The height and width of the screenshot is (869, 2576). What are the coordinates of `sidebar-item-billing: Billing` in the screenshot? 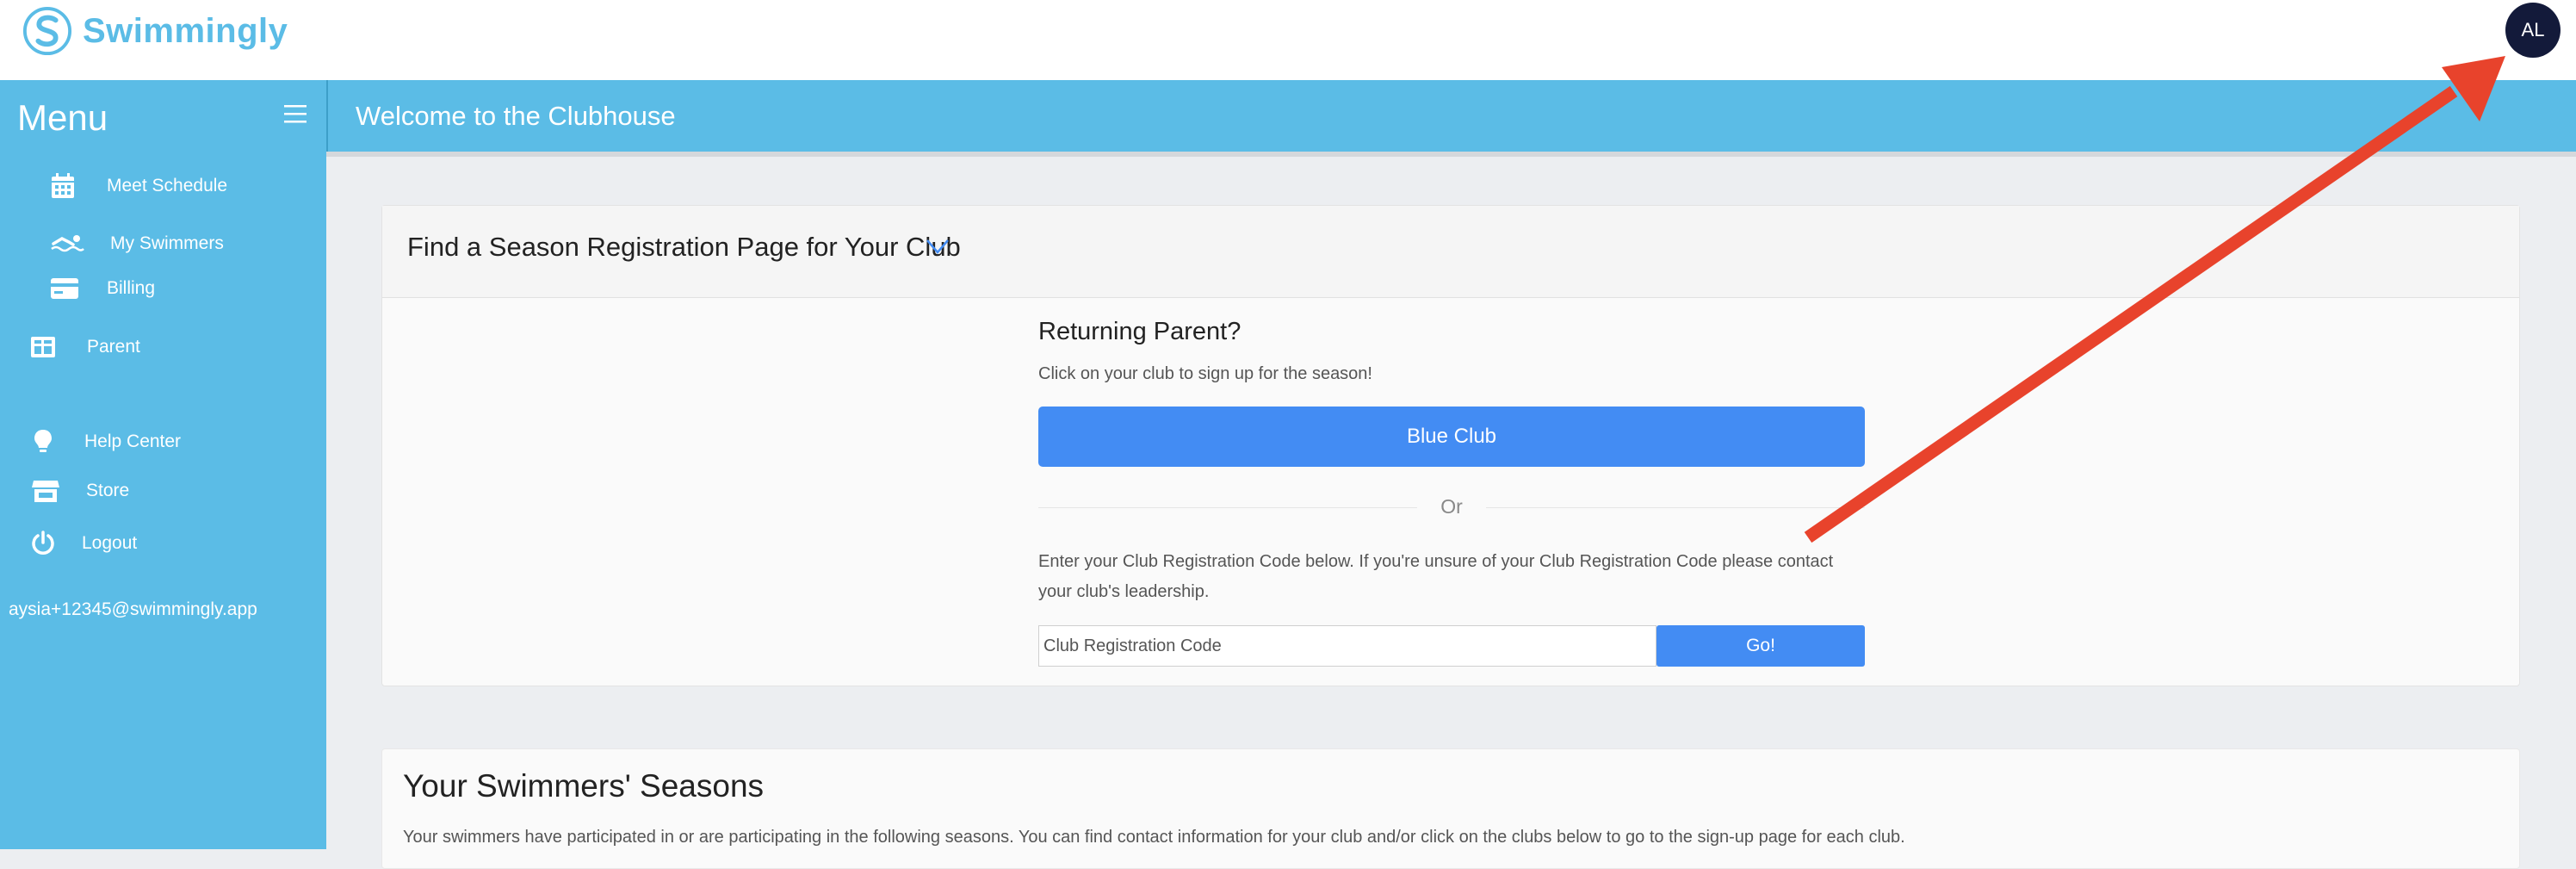 It's located at (102, 288).